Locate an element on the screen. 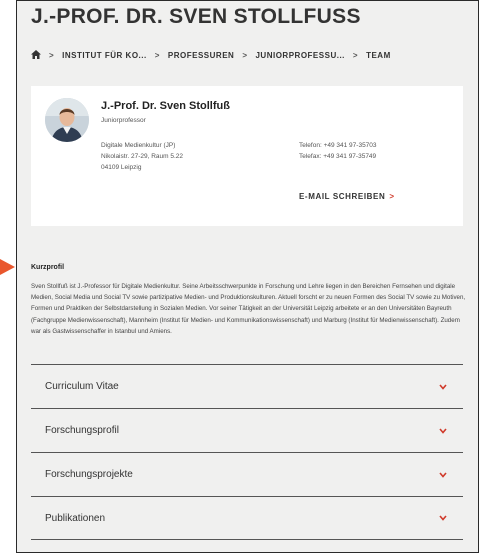  address-line: Digitale Medienkultur (JP) is located at coordinates (138, 145).